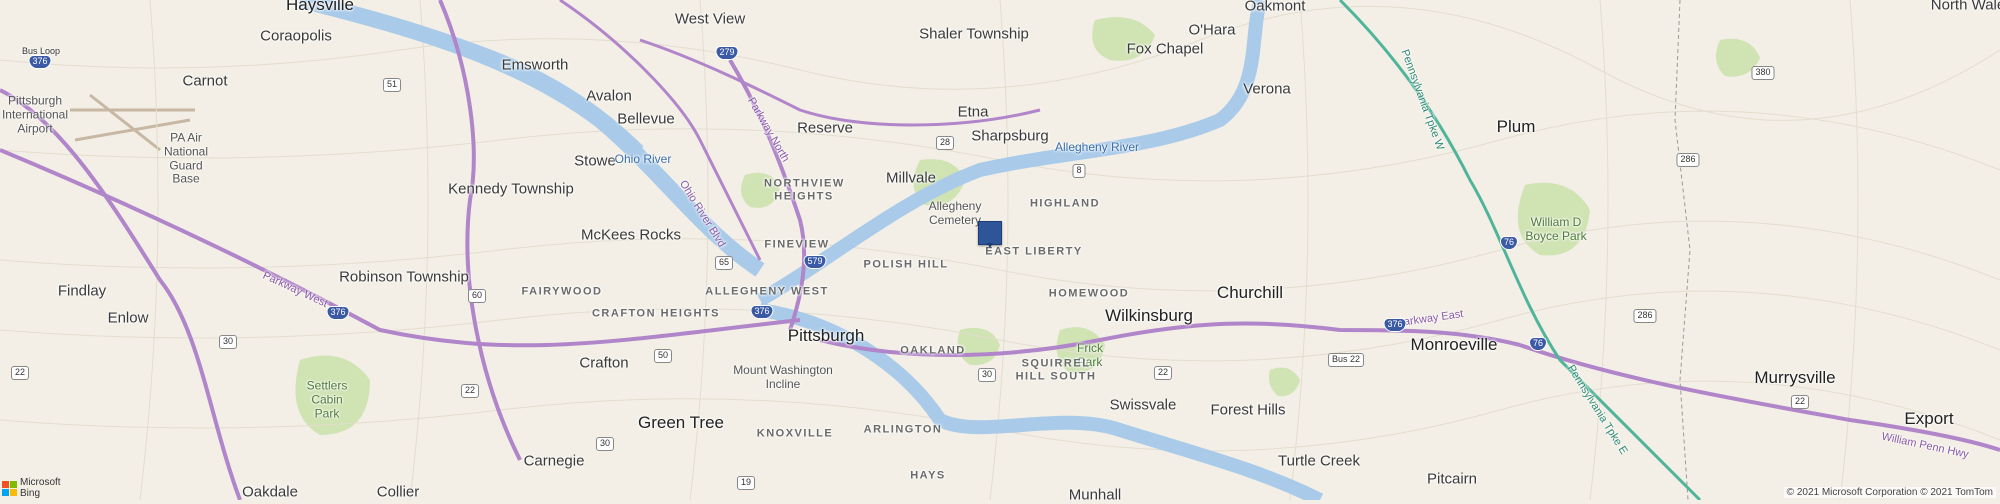 The height and width of the screenshot is (504, 2000). Describe the element at coordinates (1795, 378) in the screenshot. I see `town-label: Murrysville` at that location.